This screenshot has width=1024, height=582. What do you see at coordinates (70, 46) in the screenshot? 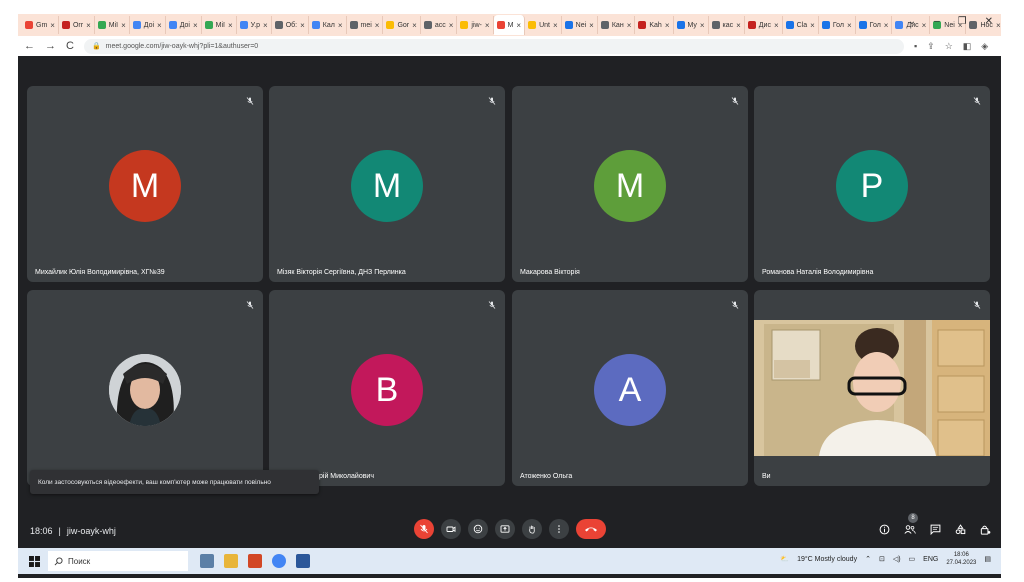
I see `reload-button: C` at bounding box center [70, 46].